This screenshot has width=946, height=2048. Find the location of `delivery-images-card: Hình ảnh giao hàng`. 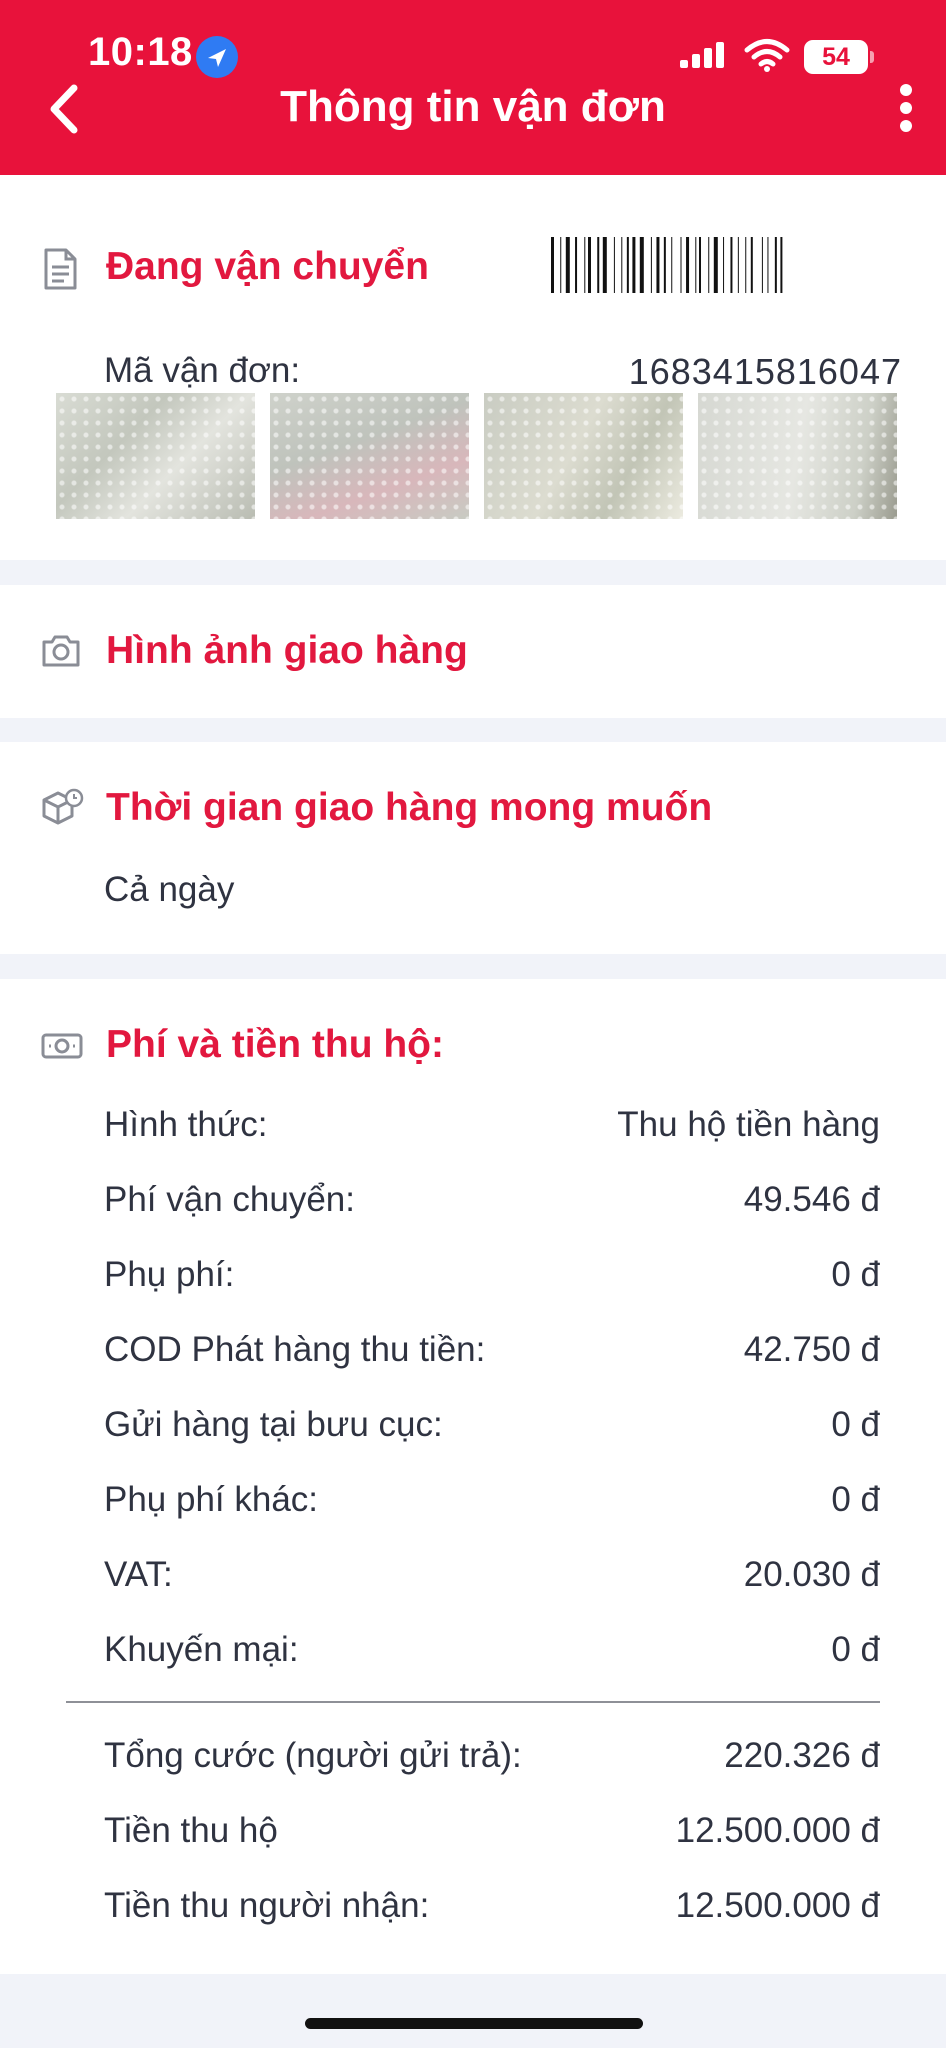

delivery-images-card: Hình ảnh giao hàng is located at coordinates (473, 651).